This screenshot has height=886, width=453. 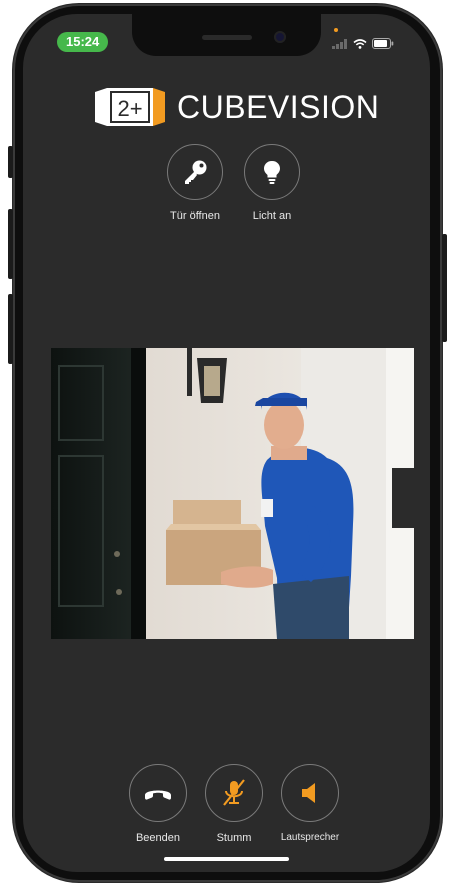 I want to click on brand-name: CUBEVISION, so click(x=278, y=106).